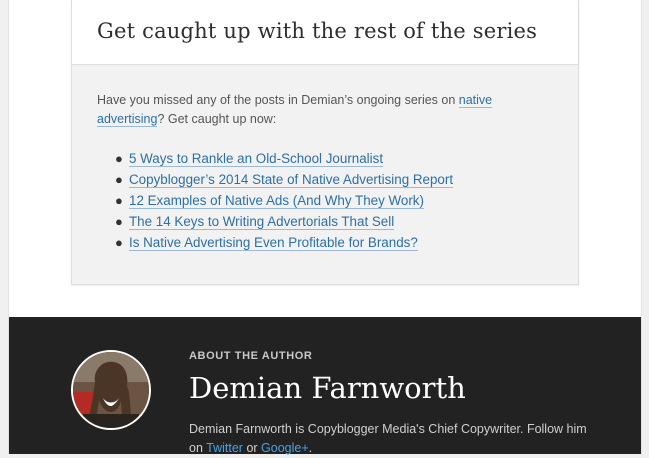 The width and height of the screenshot is (649, 458). What do you see at coordinates (310, 448) in the screenshot?
I see `bio-period: .` at bounding box center [310, 448].